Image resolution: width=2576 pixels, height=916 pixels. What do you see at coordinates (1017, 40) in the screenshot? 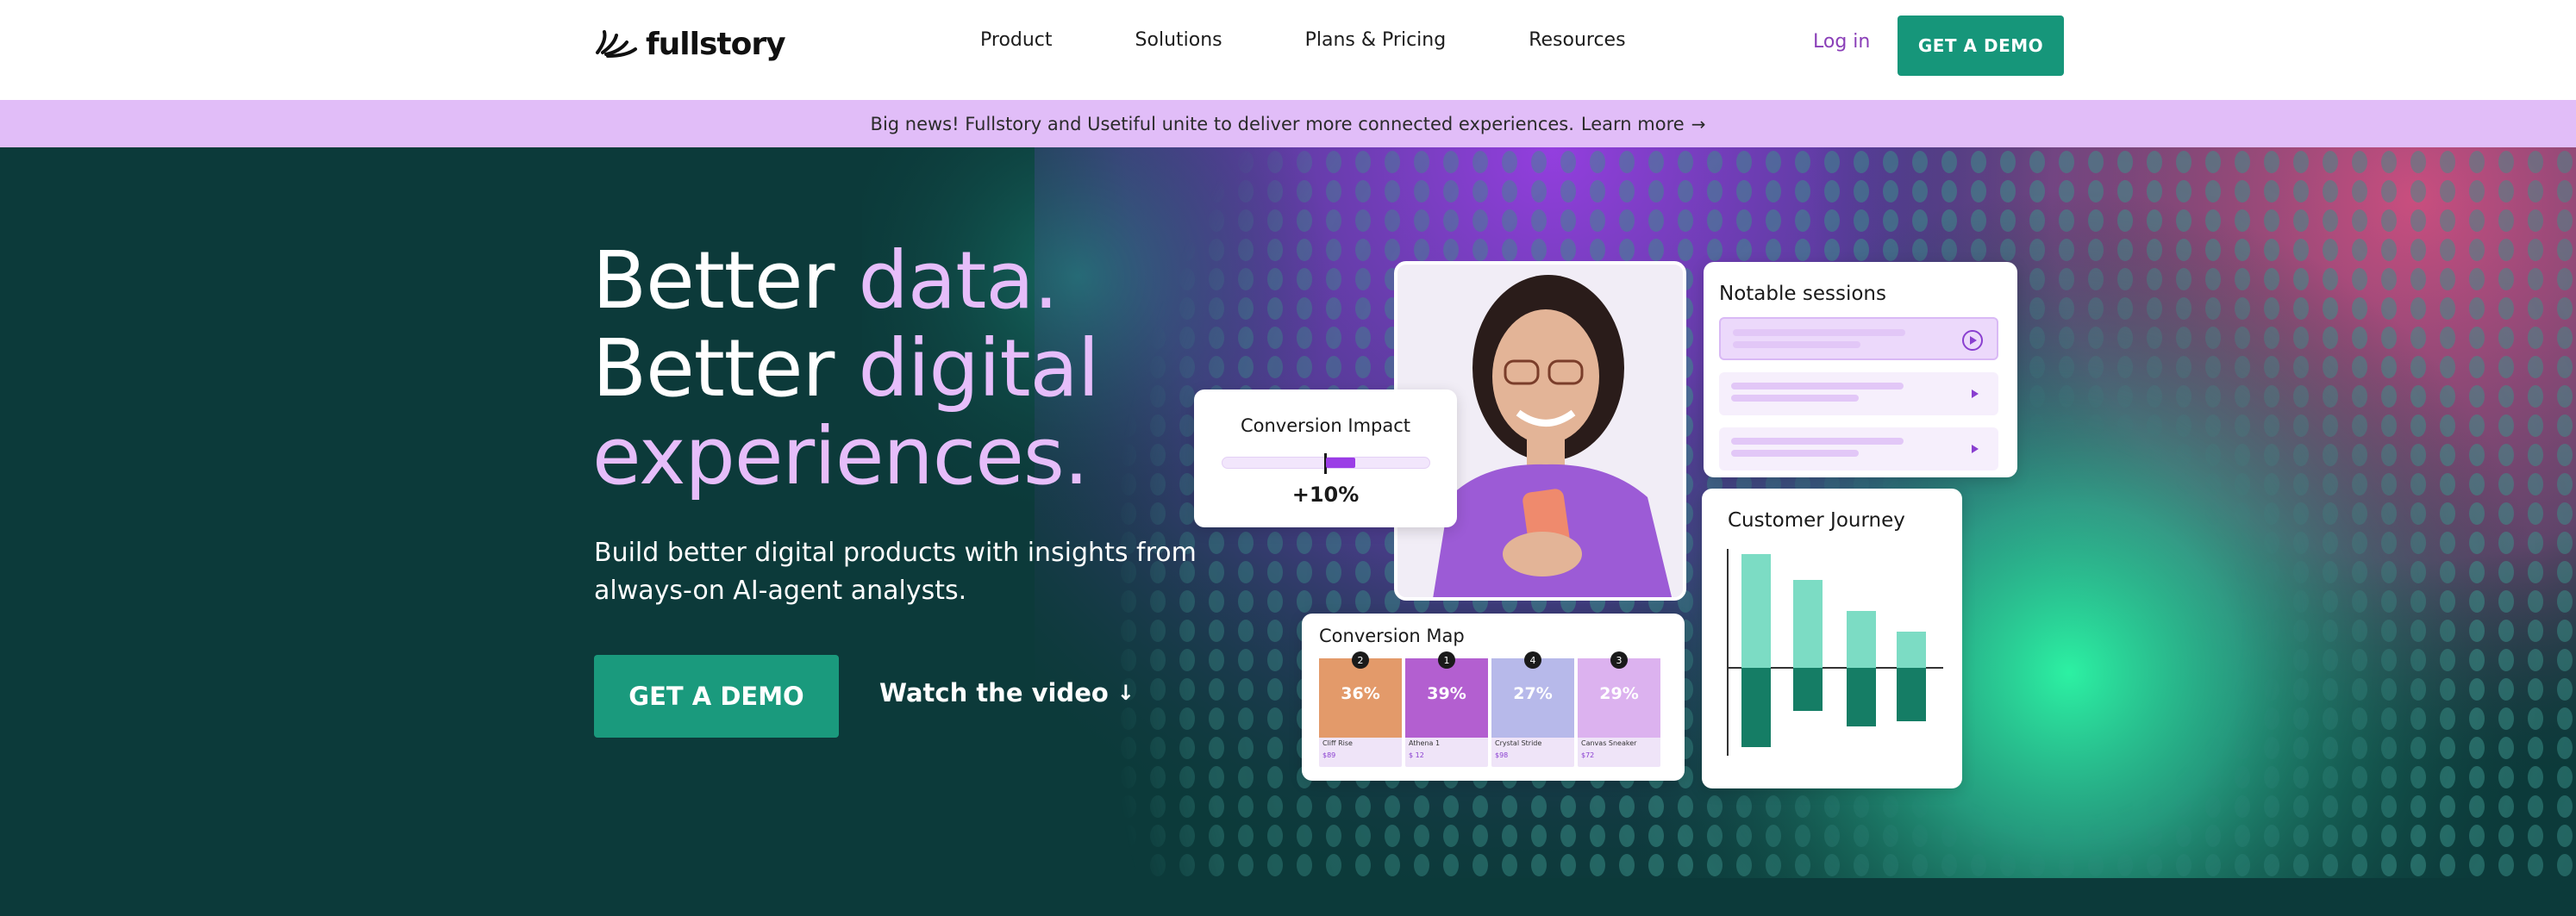
I see `nav-product: Product` at bounding box center [1017, 40].